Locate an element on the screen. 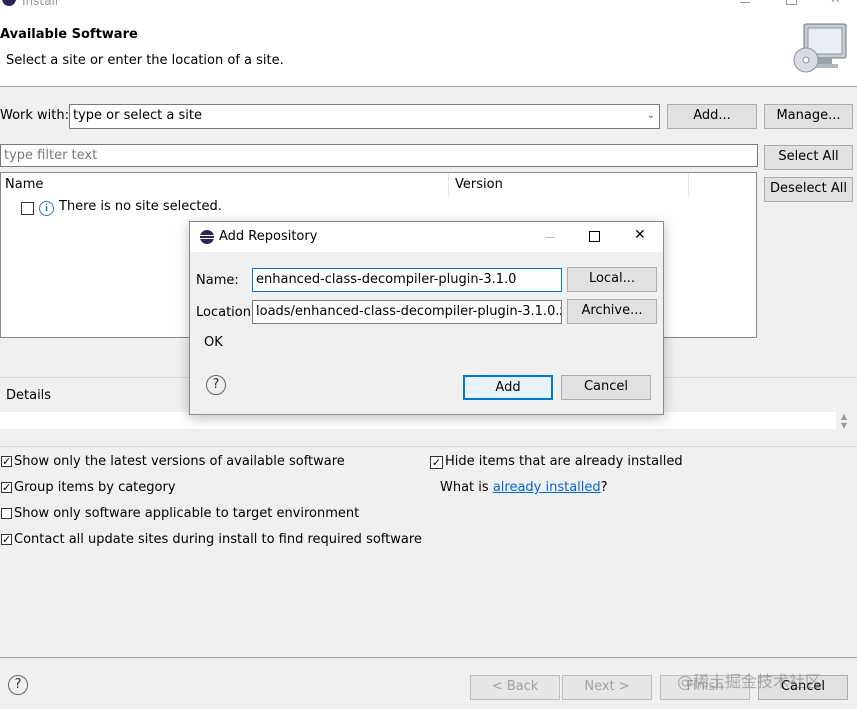  close-icon: ✕ is located at coordinates (835, 3).